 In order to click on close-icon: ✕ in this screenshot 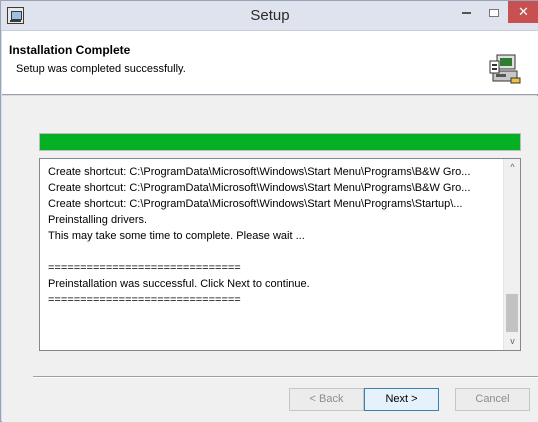, I will do `click(523, 11)`.